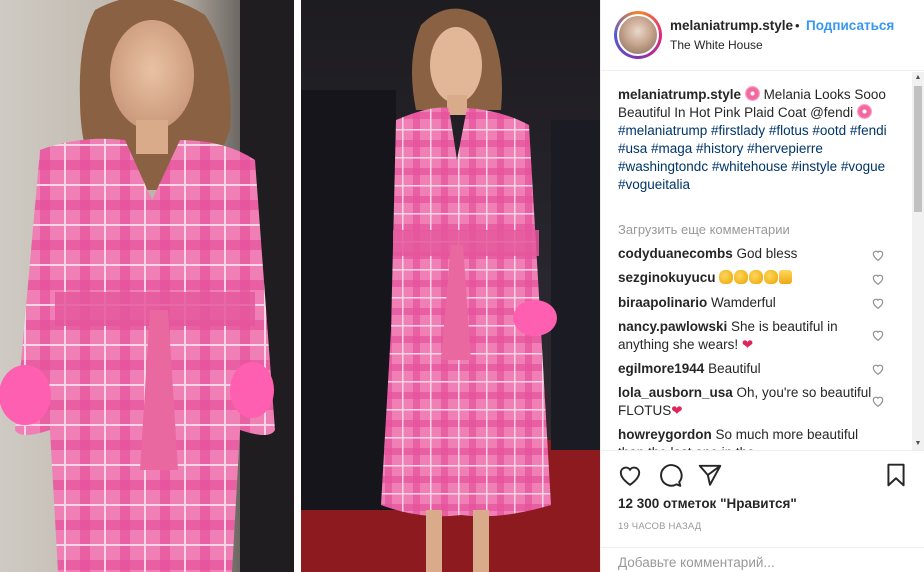  Describe the element at coordinates (786, 277) in the screenshot. I see `thumbs-up-emoji-icon` at that location.